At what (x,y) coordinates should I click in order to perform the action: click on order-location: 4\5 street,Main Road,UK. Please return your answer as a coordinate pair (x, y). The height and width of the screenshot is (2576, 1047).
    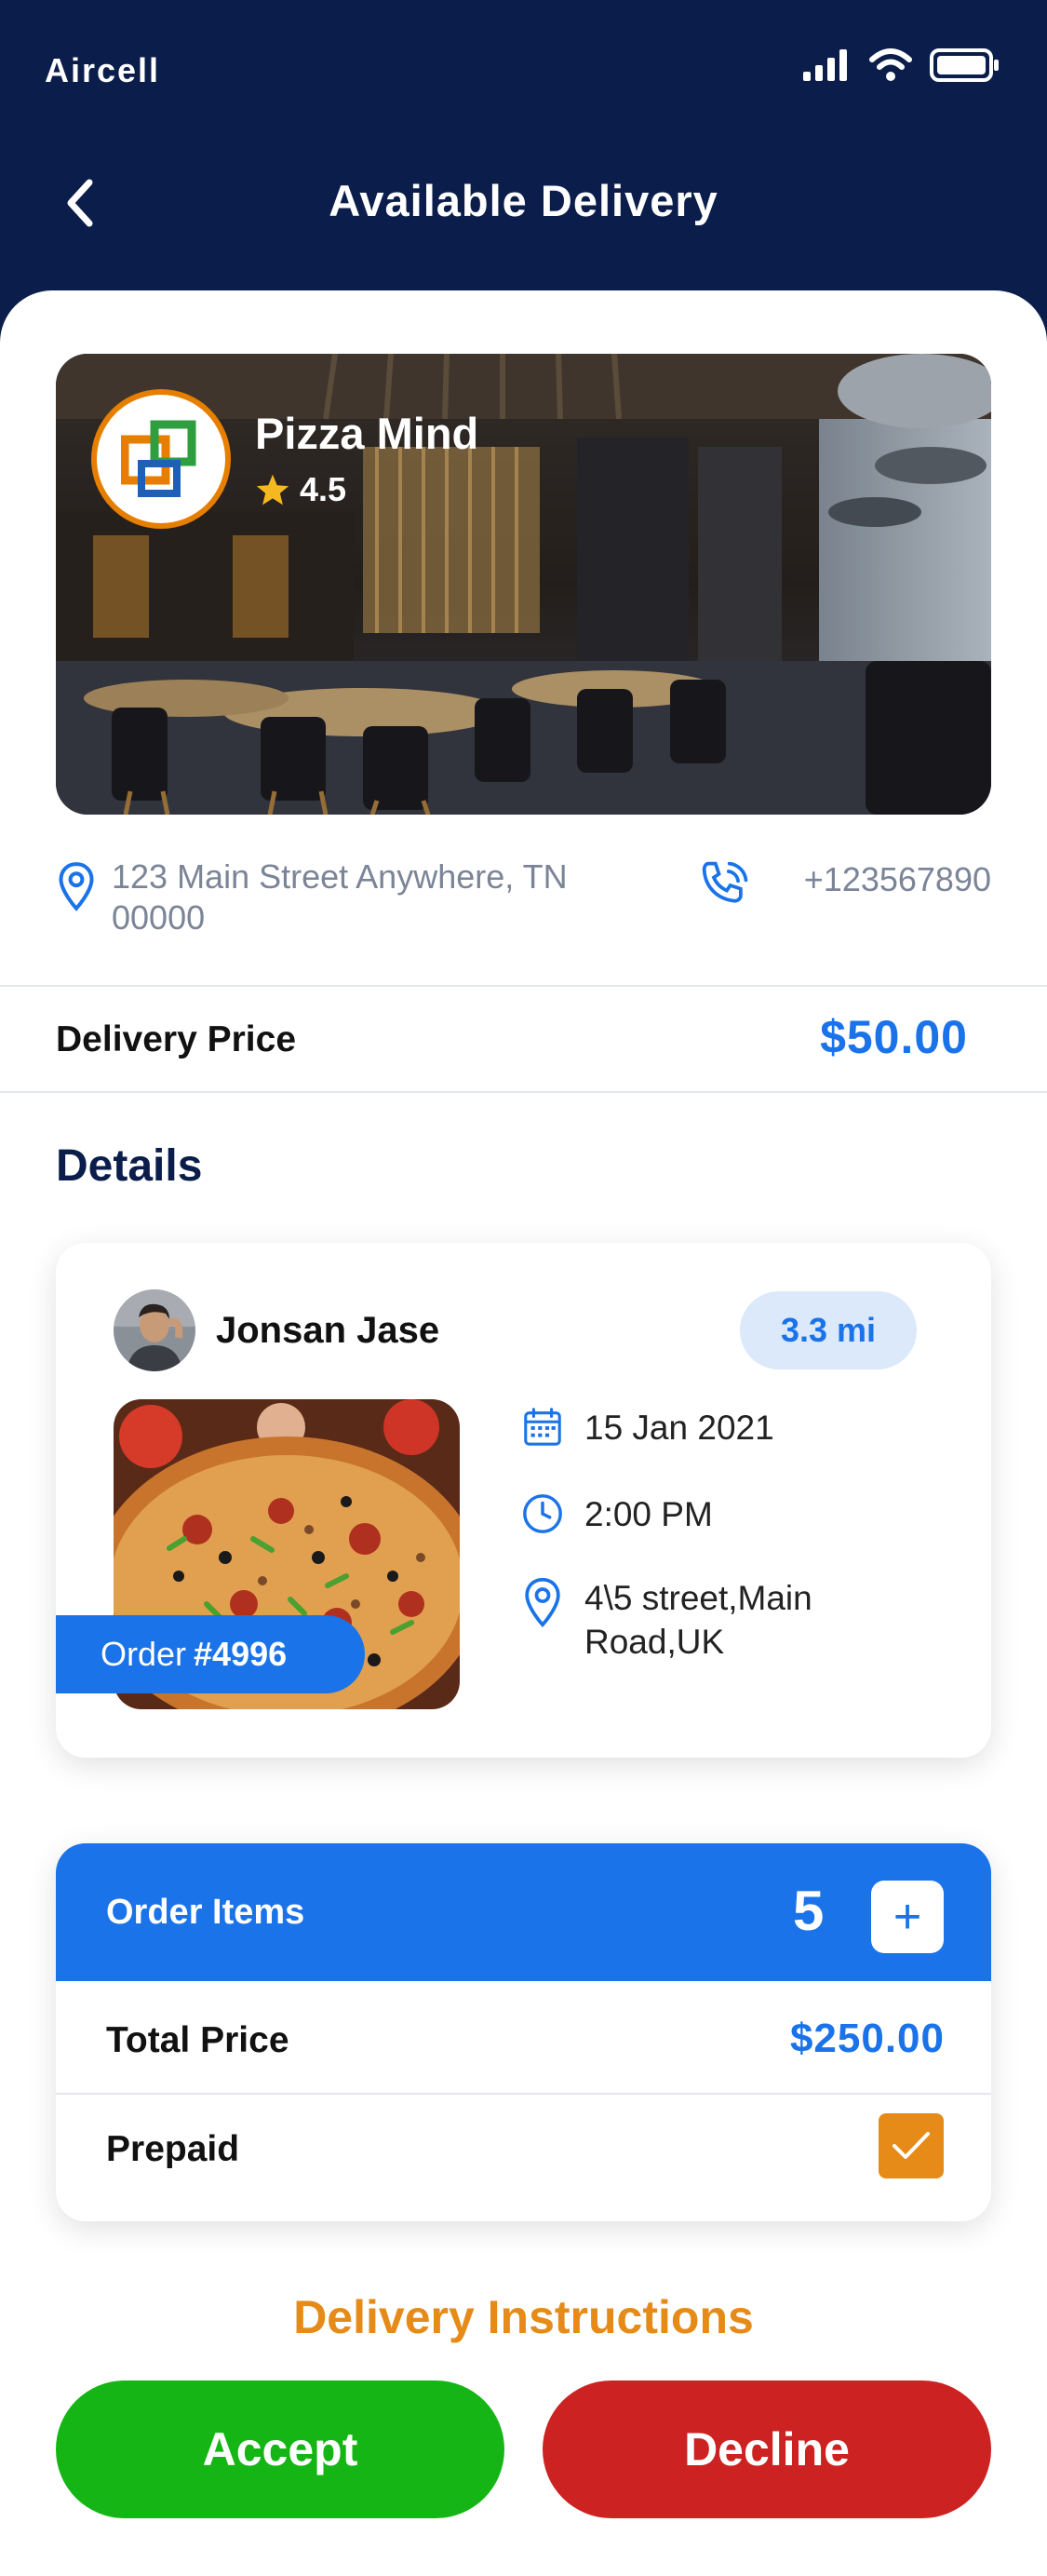
    Looking at the image, I should click on (698, 1620).